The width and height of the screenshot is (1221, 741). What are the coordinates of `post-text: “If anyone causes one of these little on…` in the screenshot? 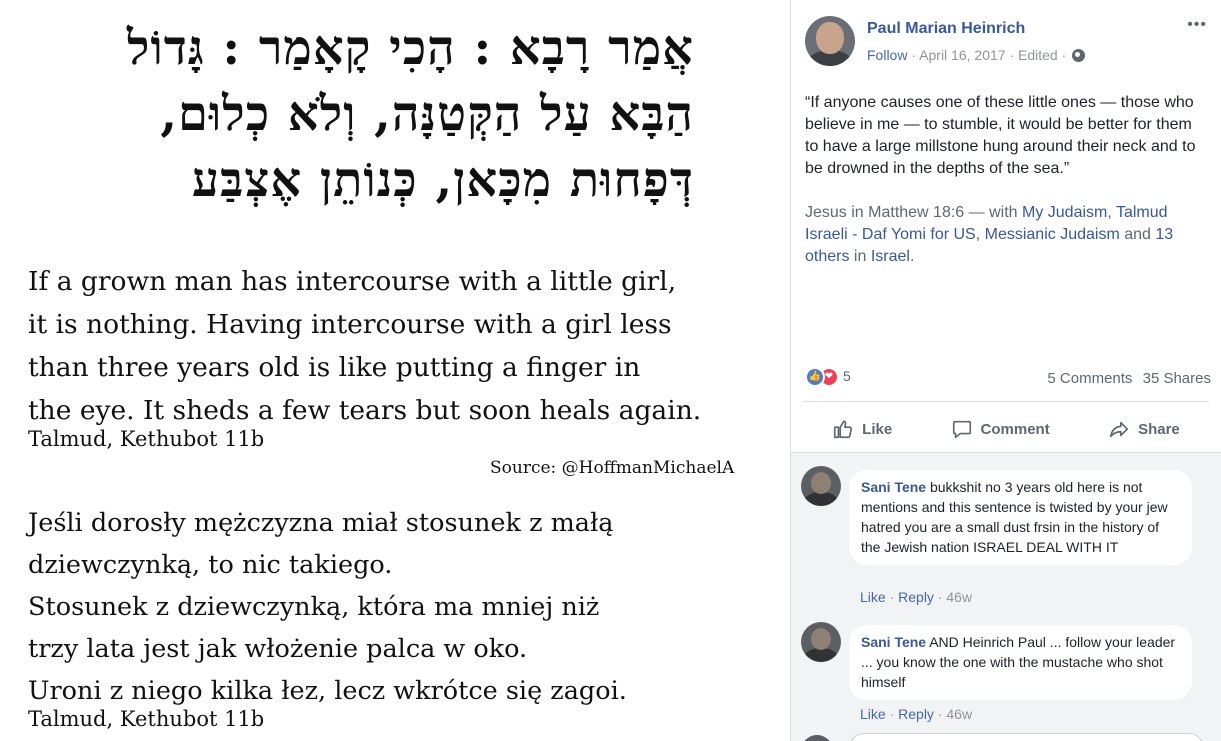 It's located at (1000, 135).